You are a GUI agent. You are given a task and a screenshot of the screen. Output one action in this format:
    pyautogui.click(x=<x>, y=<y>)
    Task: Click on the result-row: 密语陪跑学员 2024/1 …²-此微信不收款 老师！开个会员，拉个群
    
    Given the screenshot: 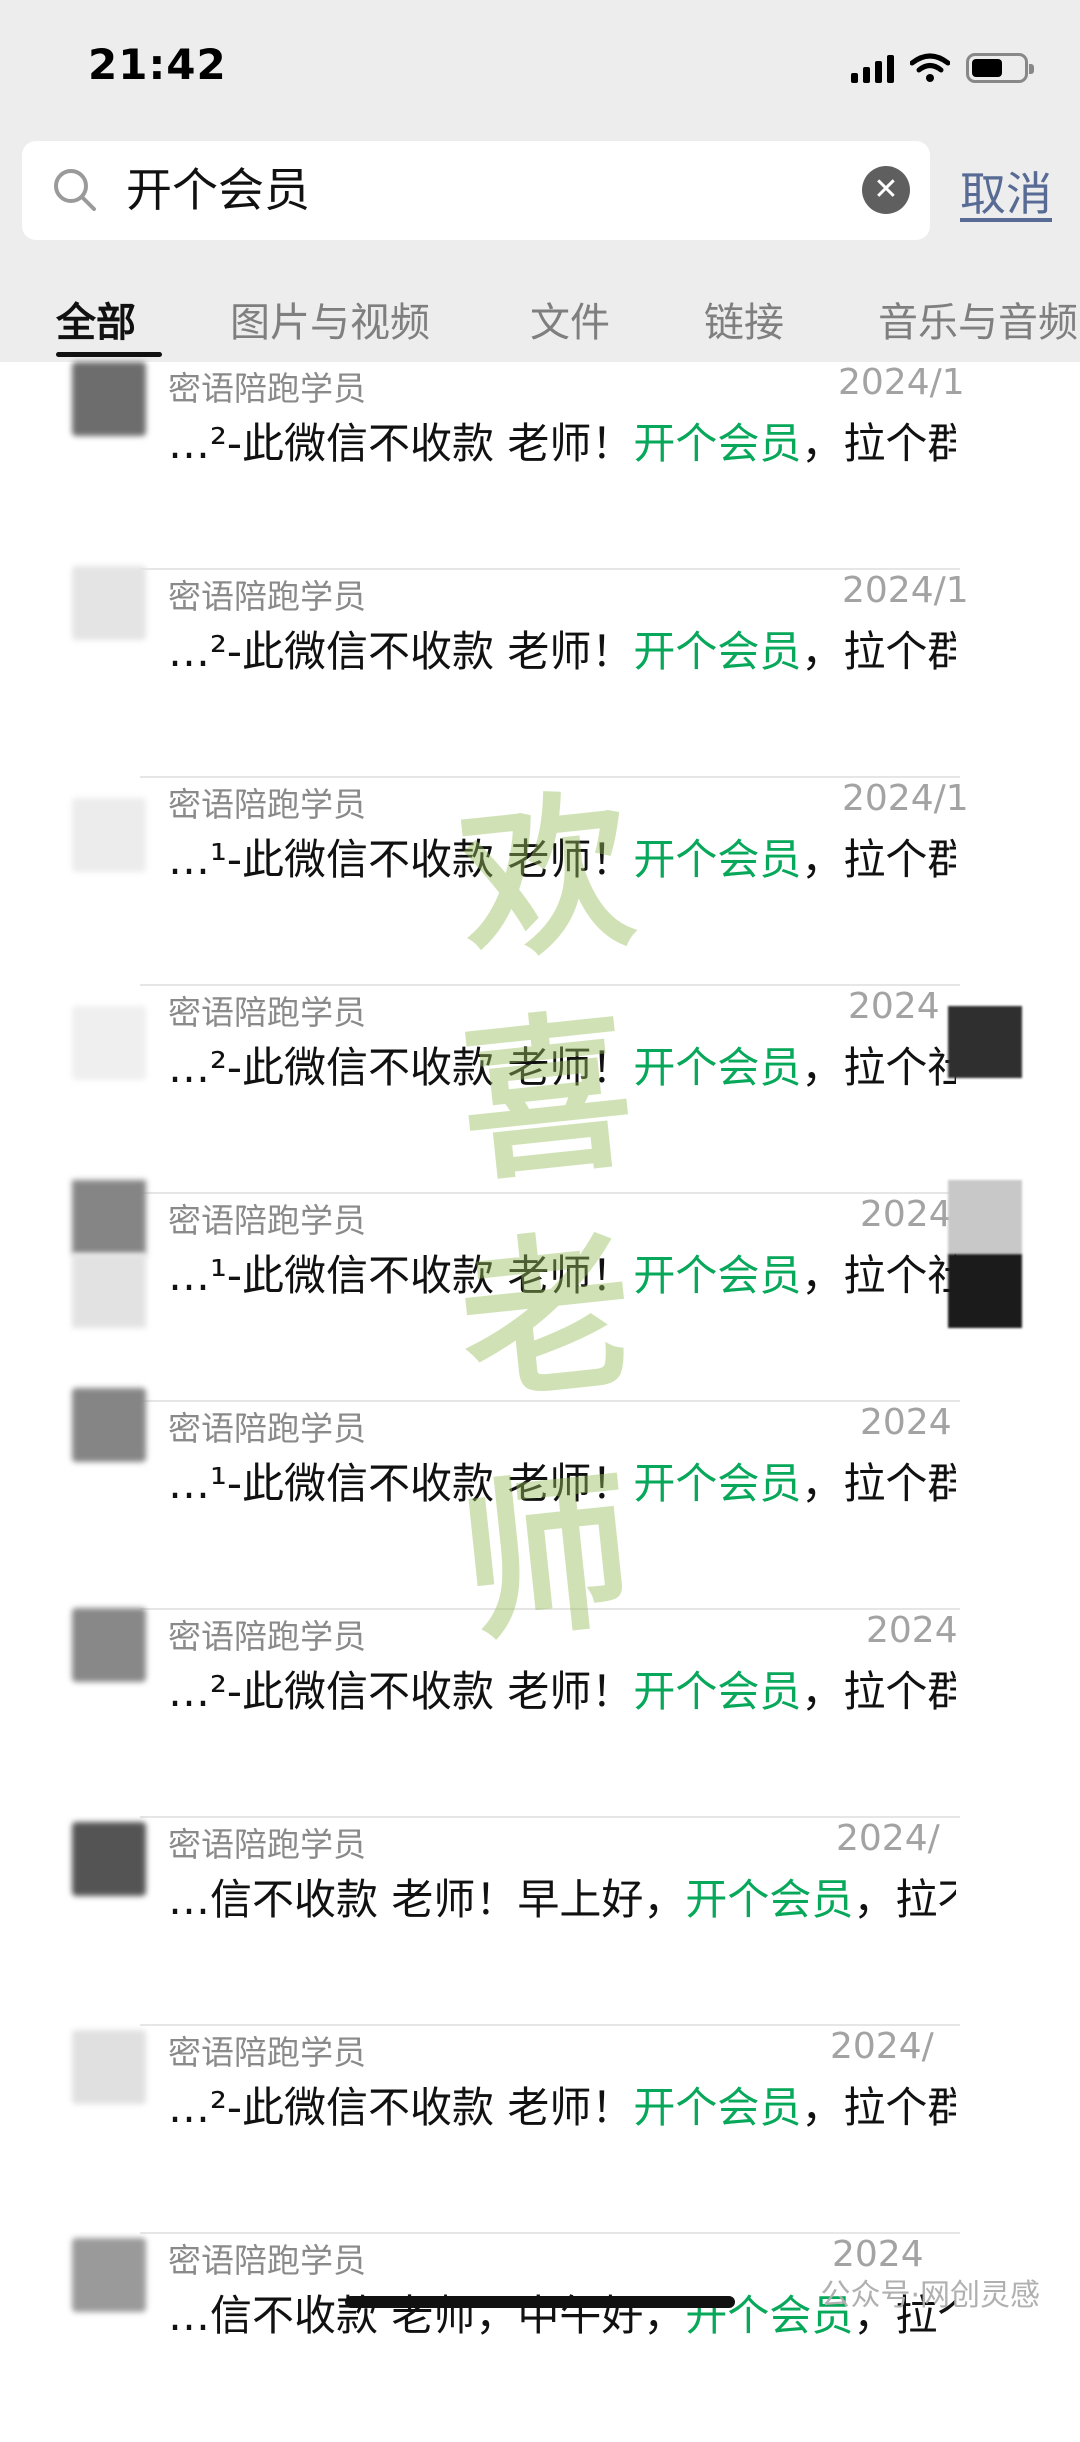 What is the action you would take?
    pyautogui.click(x=540, y=466)
    